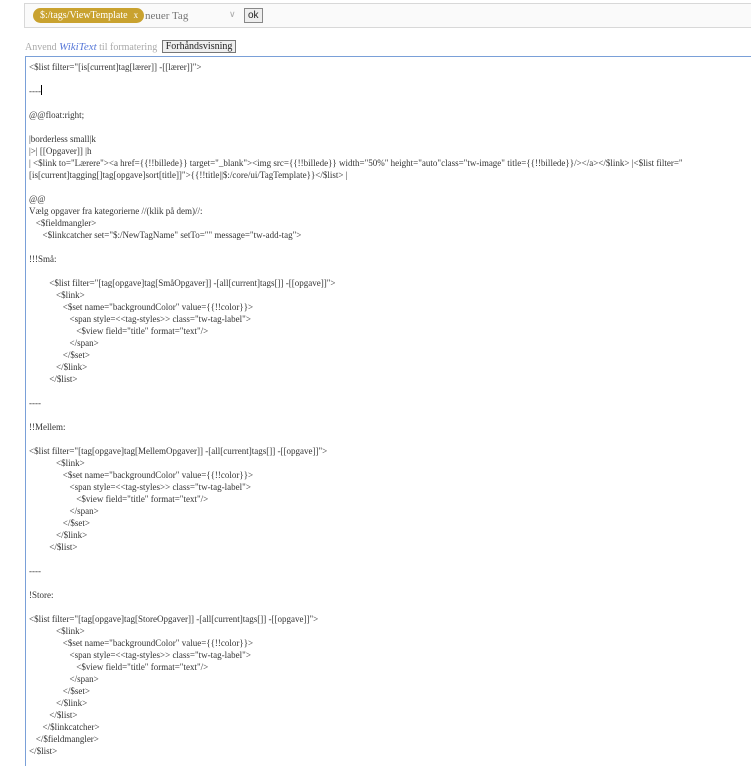 The height and width of the screenshot is (766, 751). Describe the element at coordinates (136, 15) in the screenshot. I see `tag-remove-icon: x` at that location.